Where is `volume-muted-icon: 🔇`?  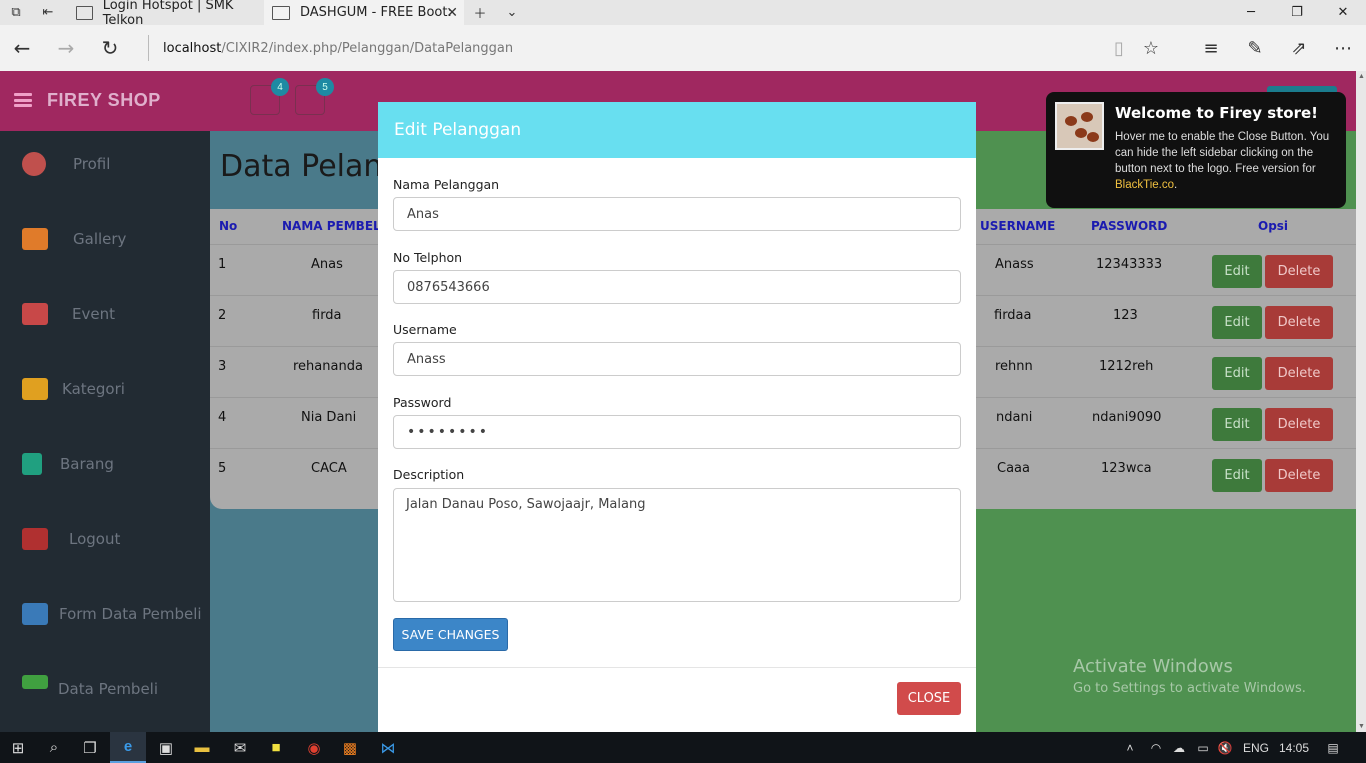 volume-muted-icon: 🔇 is located at coordinates (1225, 747).